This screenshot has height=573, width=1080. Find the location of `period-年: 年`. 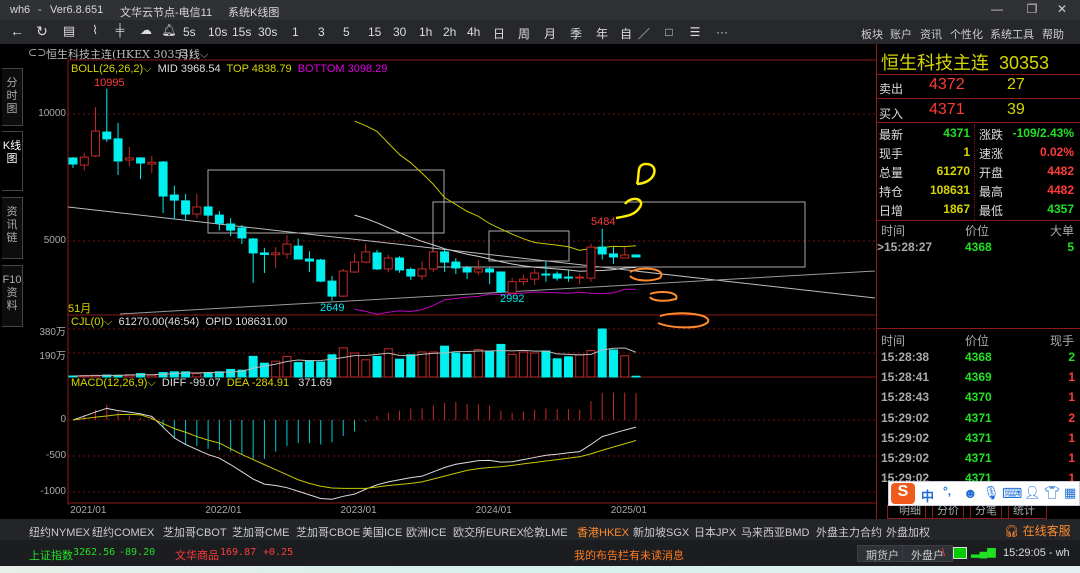

period-年: 年 is located at coordinates (602, 33).